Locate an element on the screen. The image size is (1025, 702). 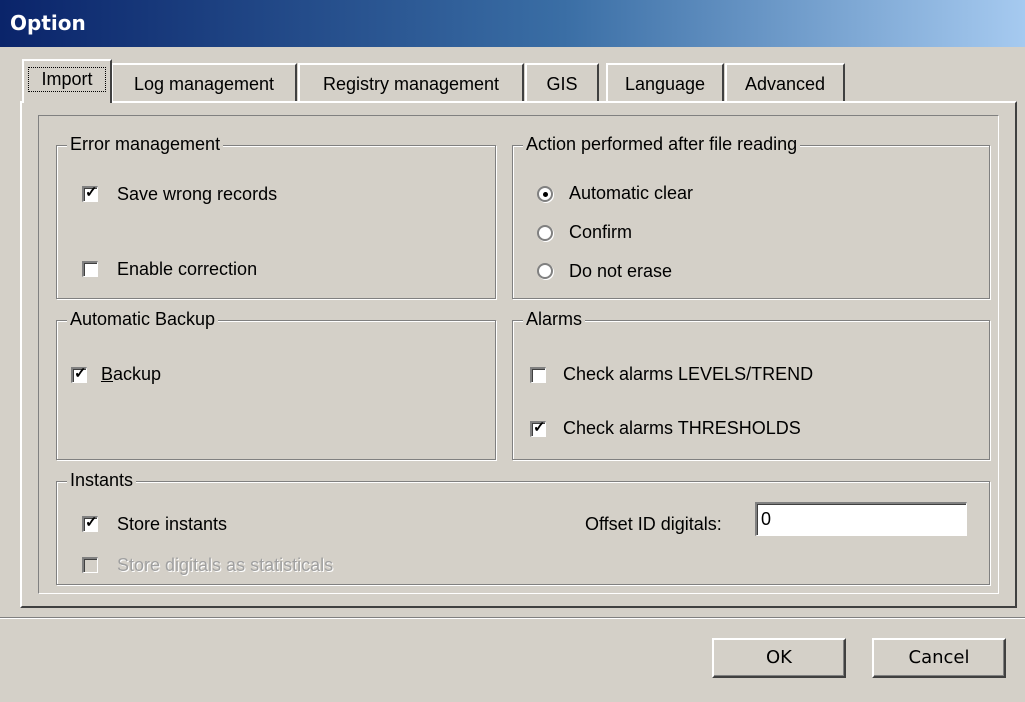
radio-dot-icon is located at coordinates (545, 194).